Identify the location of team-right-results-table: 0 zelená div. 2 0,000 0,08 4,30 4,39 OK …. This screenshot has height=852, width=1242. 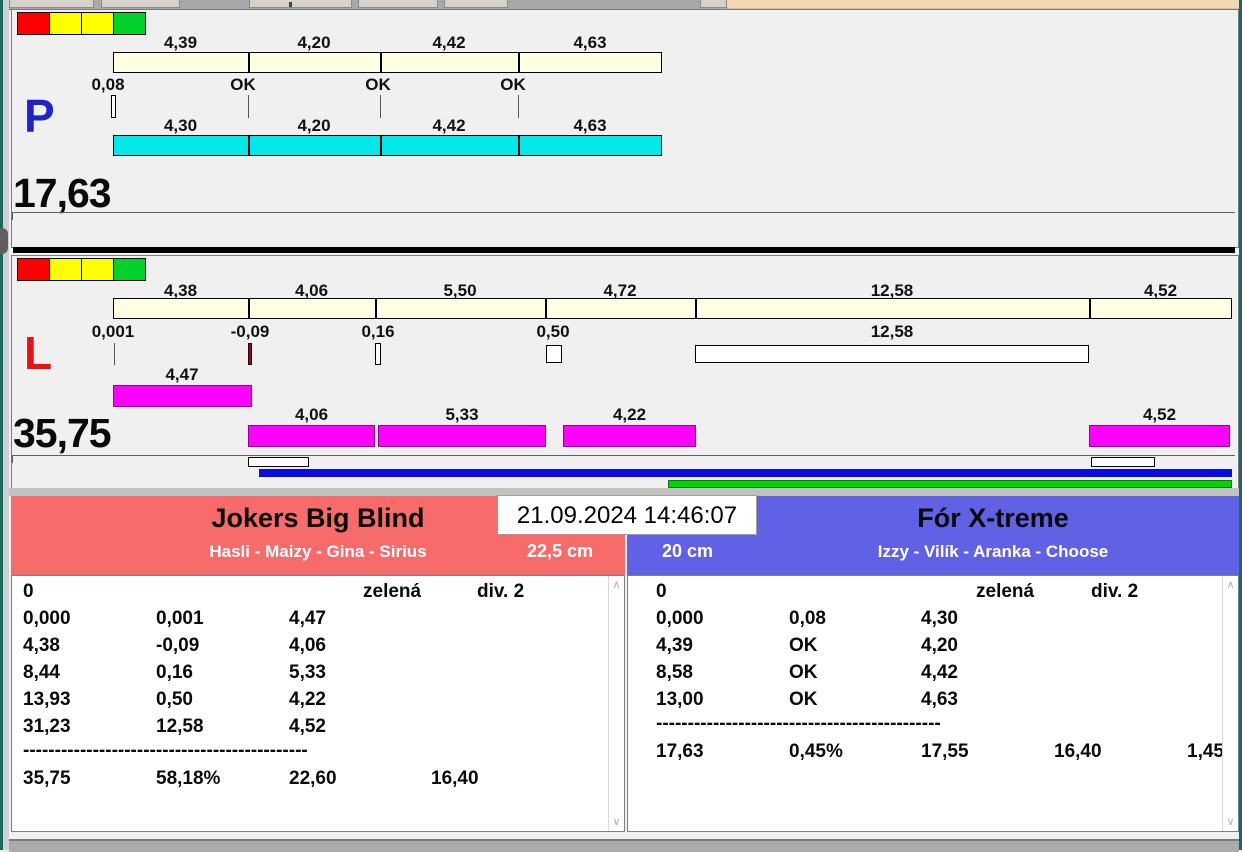
(933, 703).